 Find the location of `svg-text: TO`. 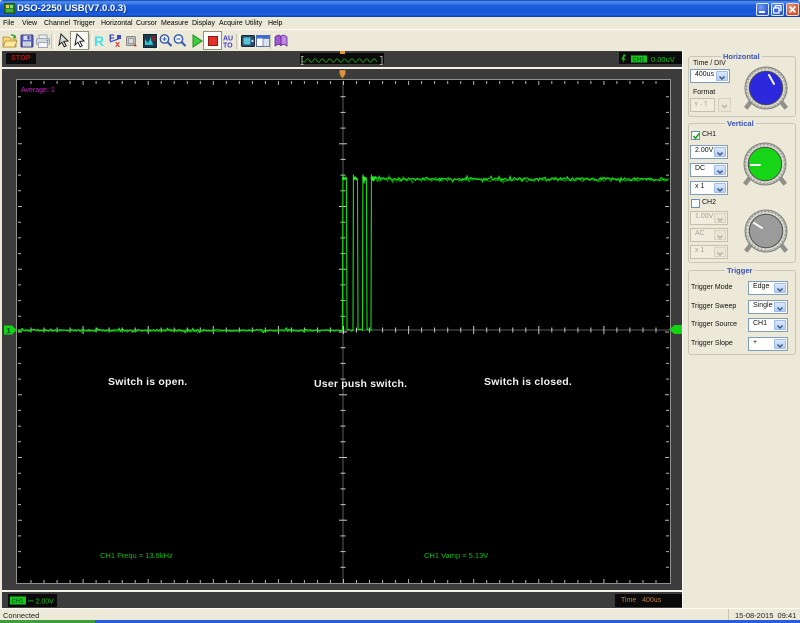

svg-text: TO is located at coordinates (228, 46).